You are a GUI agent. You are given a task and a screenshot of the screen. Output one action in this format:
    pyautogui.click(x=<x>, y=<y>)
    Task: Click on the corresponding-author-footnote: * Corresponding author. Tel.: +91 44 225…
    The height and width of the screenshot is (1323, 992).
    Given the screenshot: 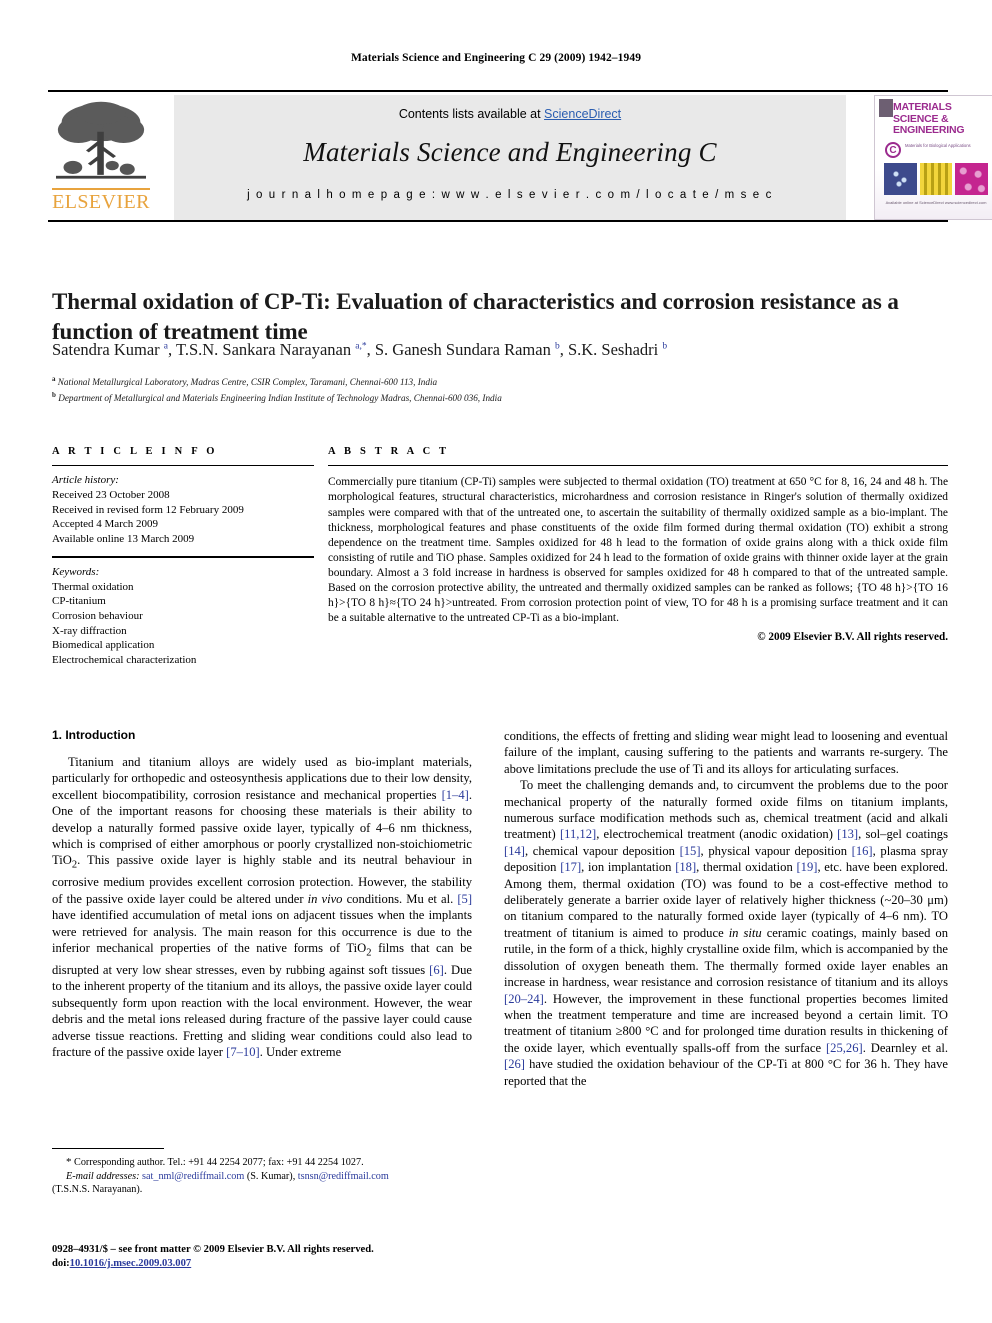 What is the action you would take?
    pyautogui.click(x=262, y=1172)
    